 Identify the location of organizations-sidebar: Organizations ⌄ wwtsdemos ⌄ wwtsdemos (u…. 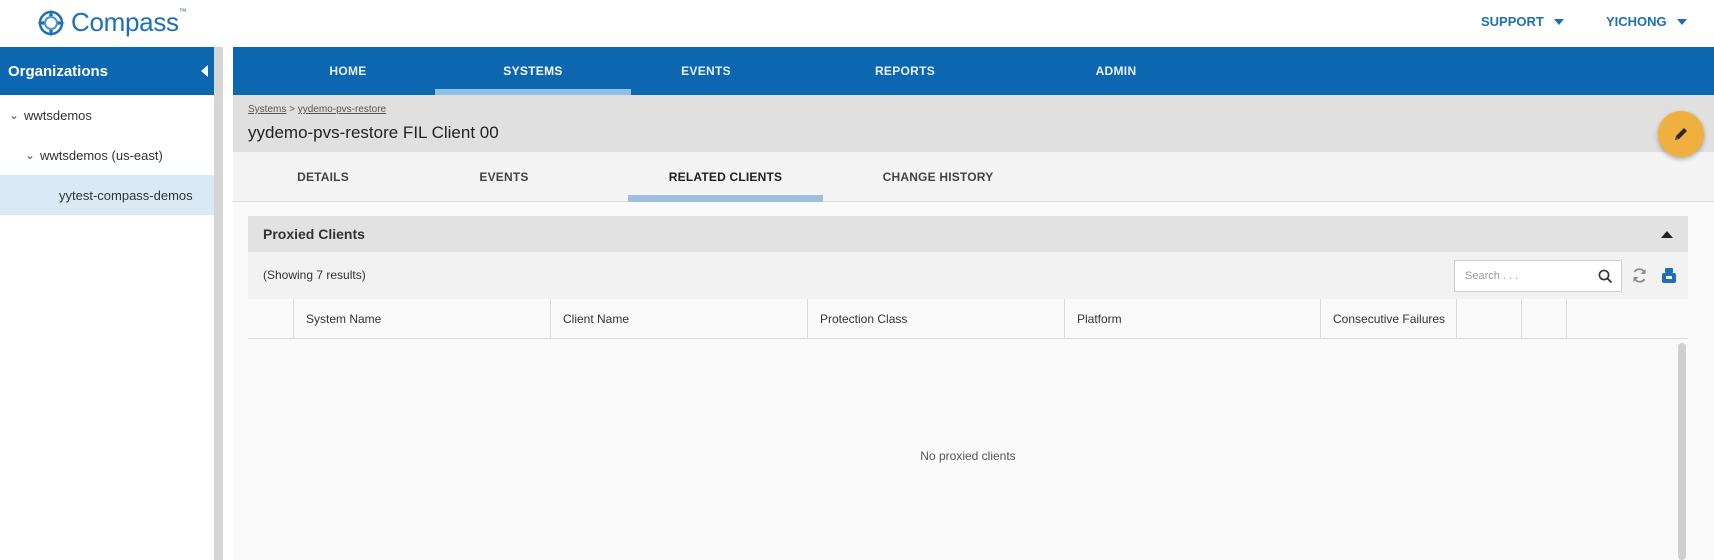
(111, 303).